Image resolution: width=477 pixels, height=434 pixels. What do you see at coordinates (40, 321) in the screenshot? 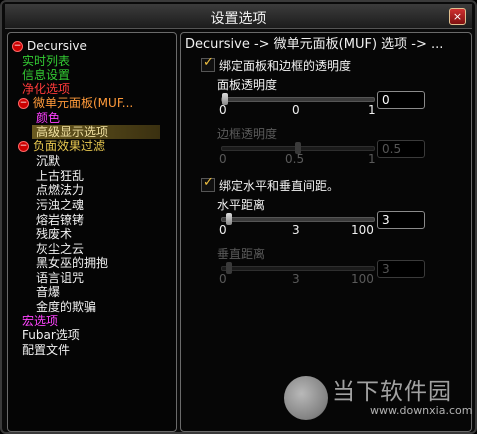
I see `tree-item-macro-options: 宏选项` at bounding box center [40, 321].